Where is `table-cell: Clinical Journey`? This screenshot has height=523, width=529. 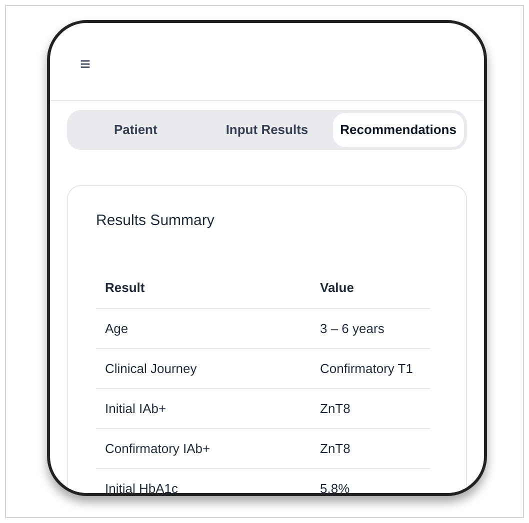
table-cell: Clinical Journey is located at coordinates (151, 368).